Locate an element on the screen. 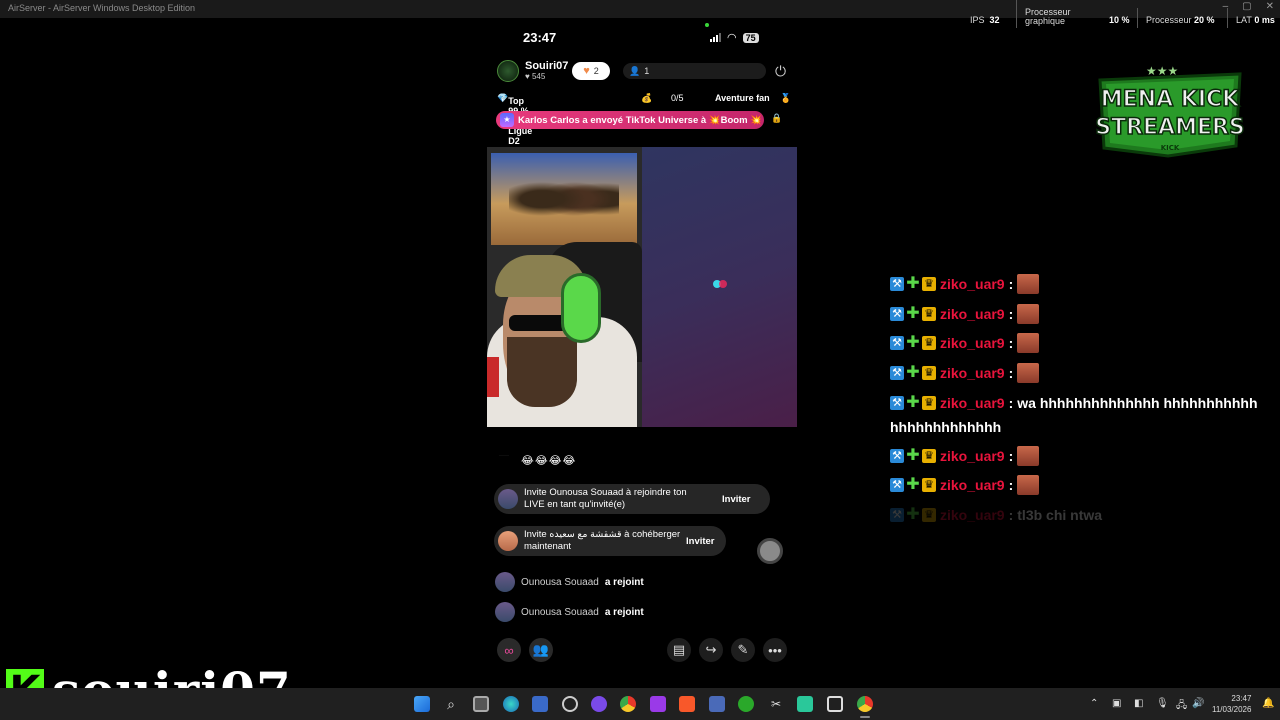 Image resolution: width=1280 pixels, height=720 pixels. progress-count: 0/5 is located at coordinates (677, 98).